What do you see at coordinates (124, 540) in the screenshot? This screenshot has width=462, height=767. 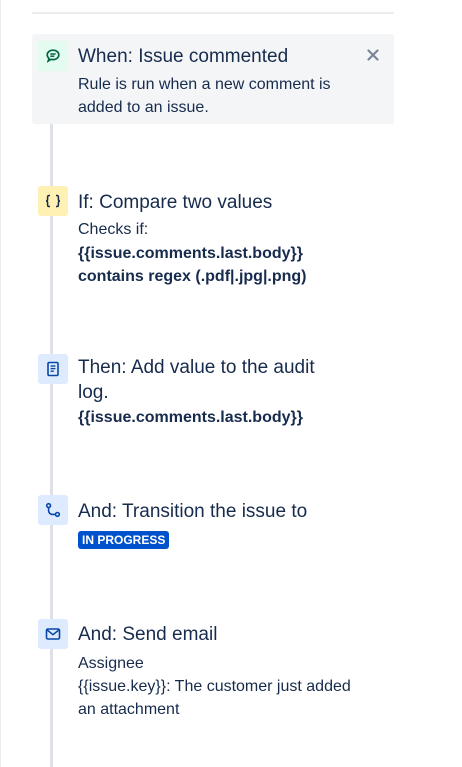 I see `status-lozenge: IN PROGRESS` at bounding box center [124, 540].